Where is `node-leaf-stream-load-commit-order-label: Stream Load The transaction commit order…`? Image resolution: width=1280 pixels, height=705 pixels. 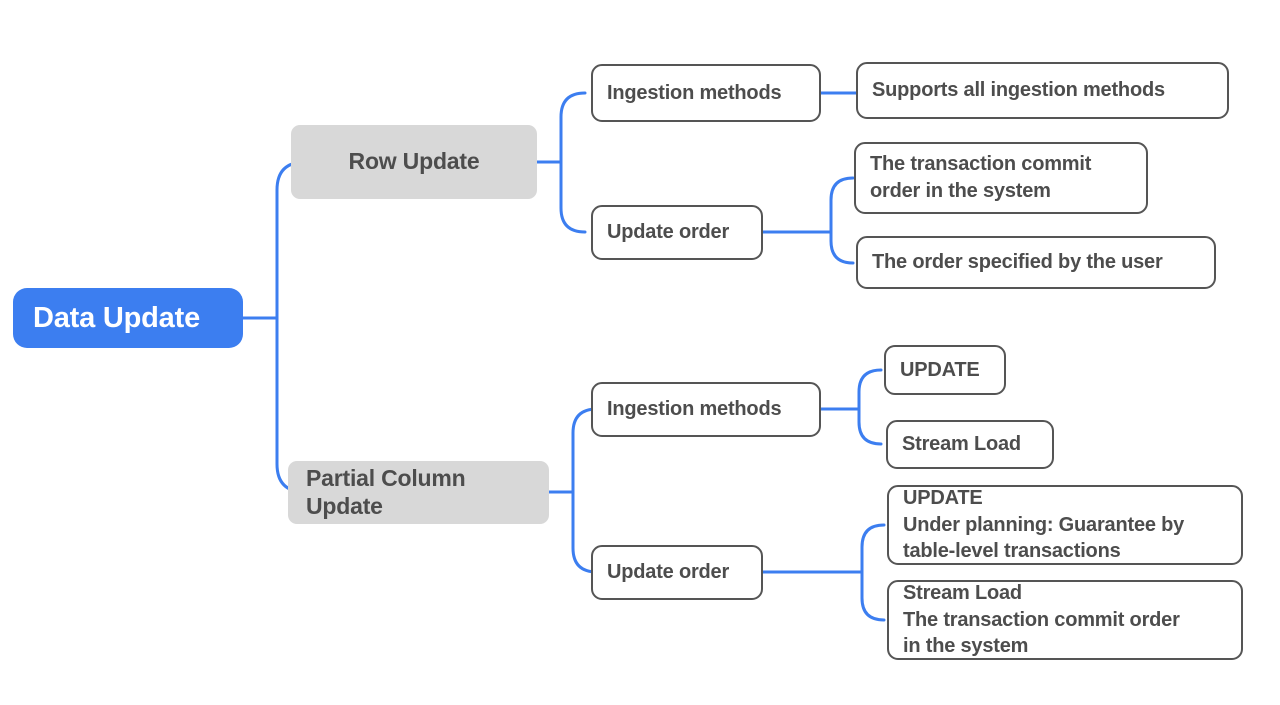
node-leaf-stream-load-commit-order-label: Stream Load The transaction commit order… is located at coordinates (1041, 620).